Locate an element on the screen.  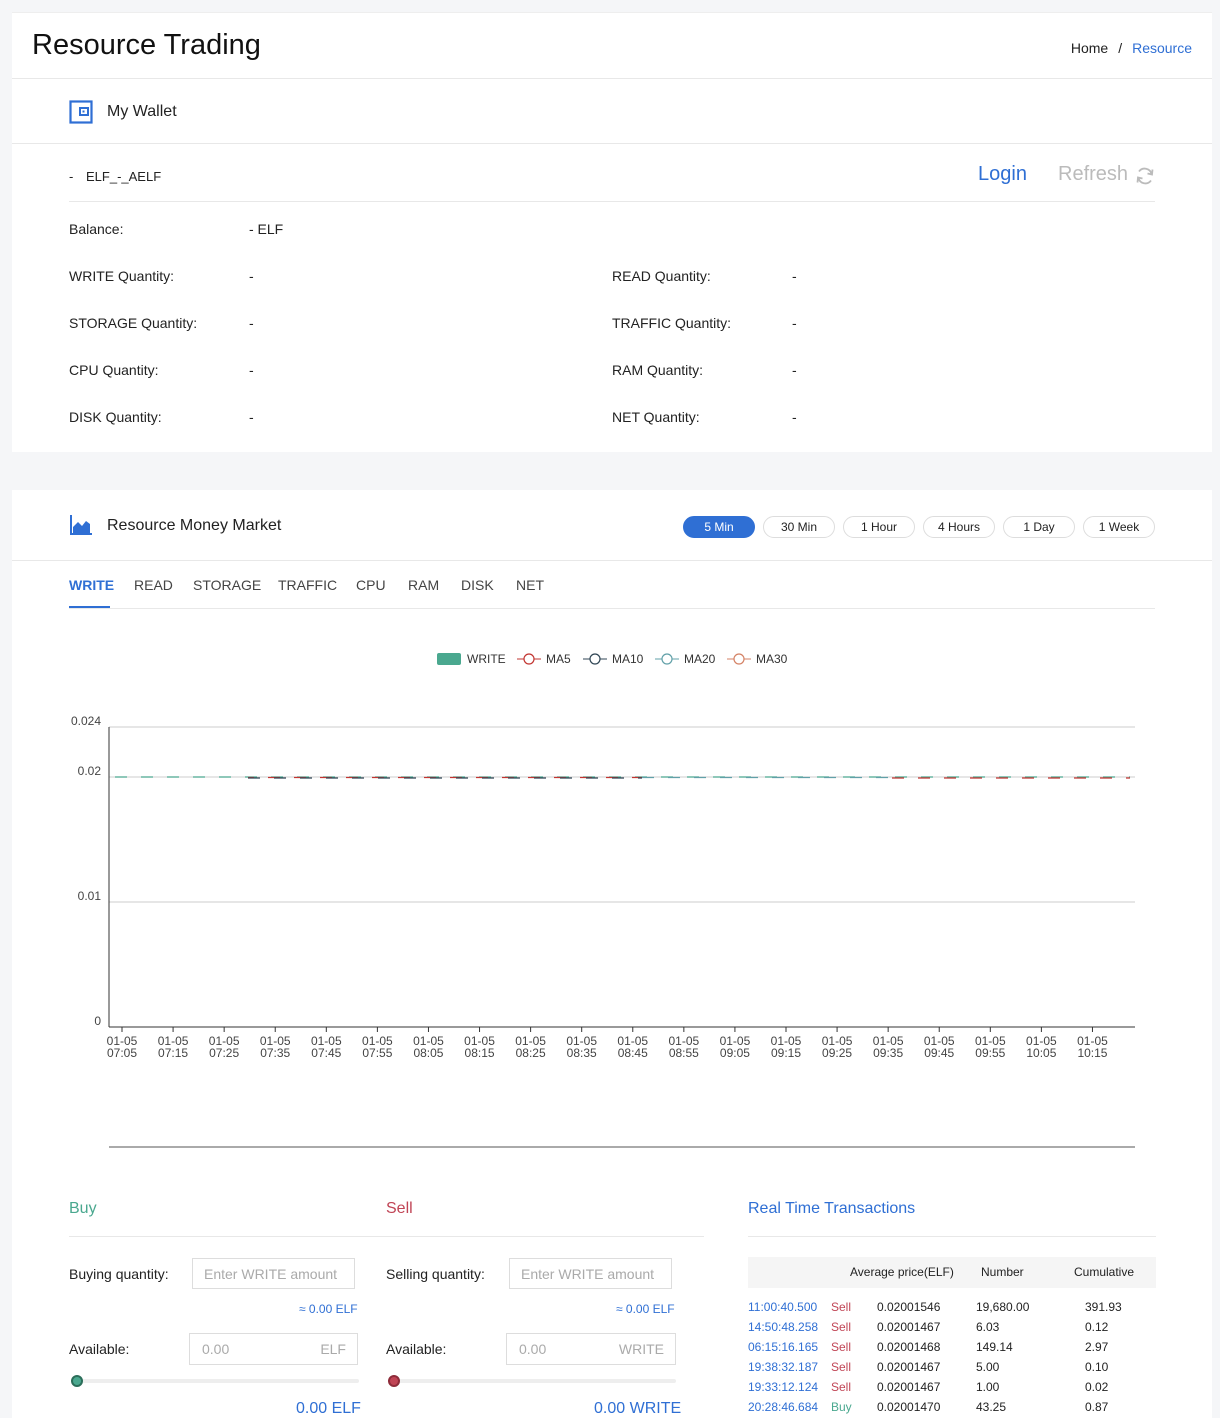
tab-net: NET is located at coordinates (530, 585).